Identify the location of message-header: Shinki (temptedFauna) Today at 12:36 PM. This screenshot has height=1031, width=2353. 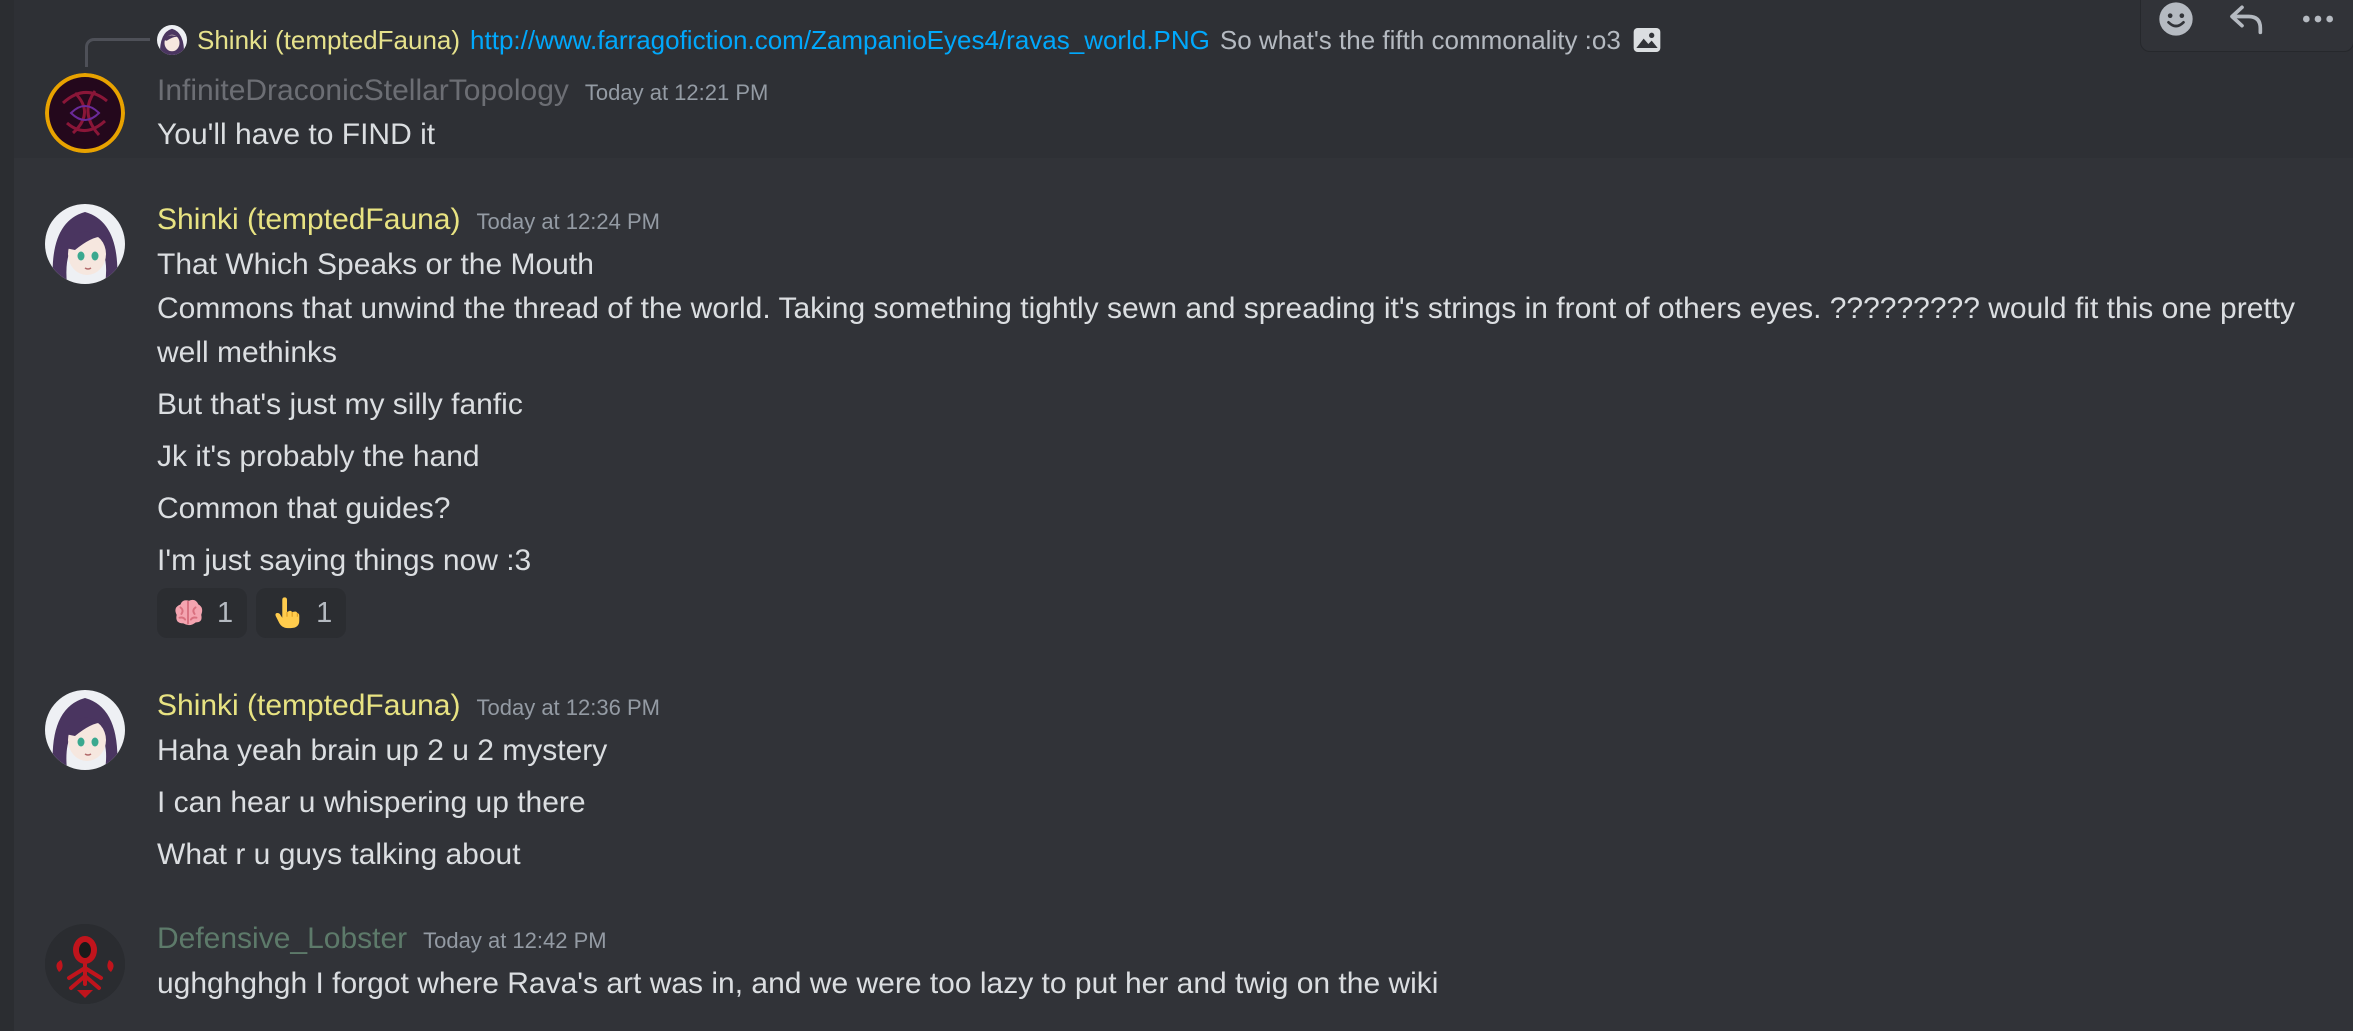
(408, 708).